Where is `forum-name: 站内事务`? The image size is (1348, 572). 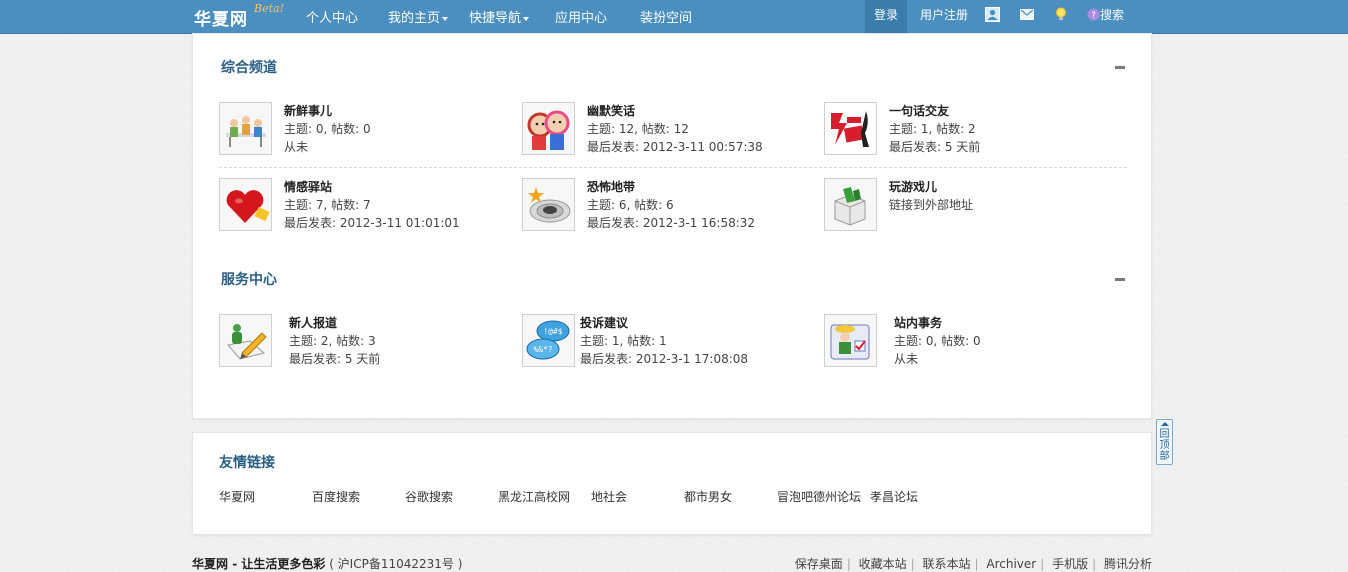
forum-name: 站内事务 is located at coordinates (937, 323).